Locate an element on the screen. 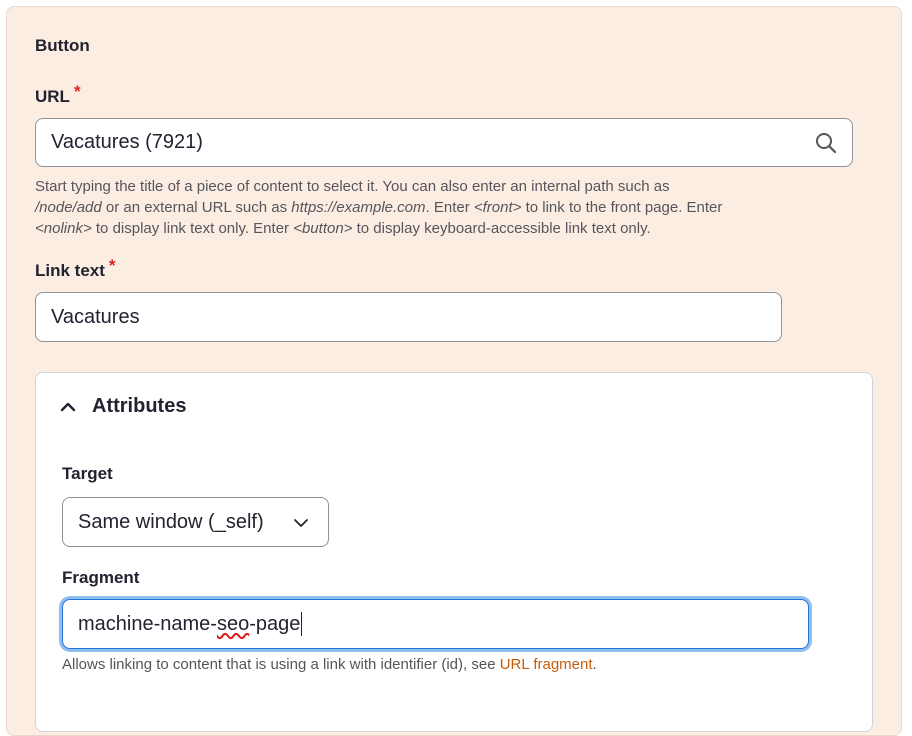 The image size is (912, 736). link-text-label: Link text * is located at coordinates (75, 268).